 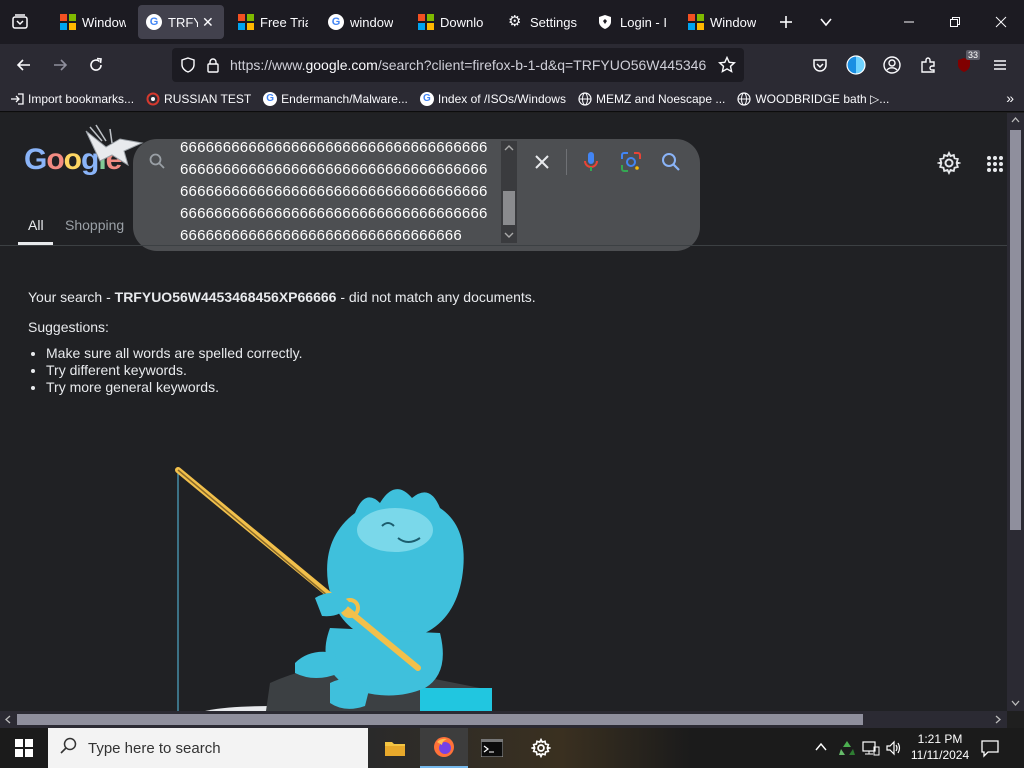 I want to click on chevron-up-icon, so click(x=821, y=749).